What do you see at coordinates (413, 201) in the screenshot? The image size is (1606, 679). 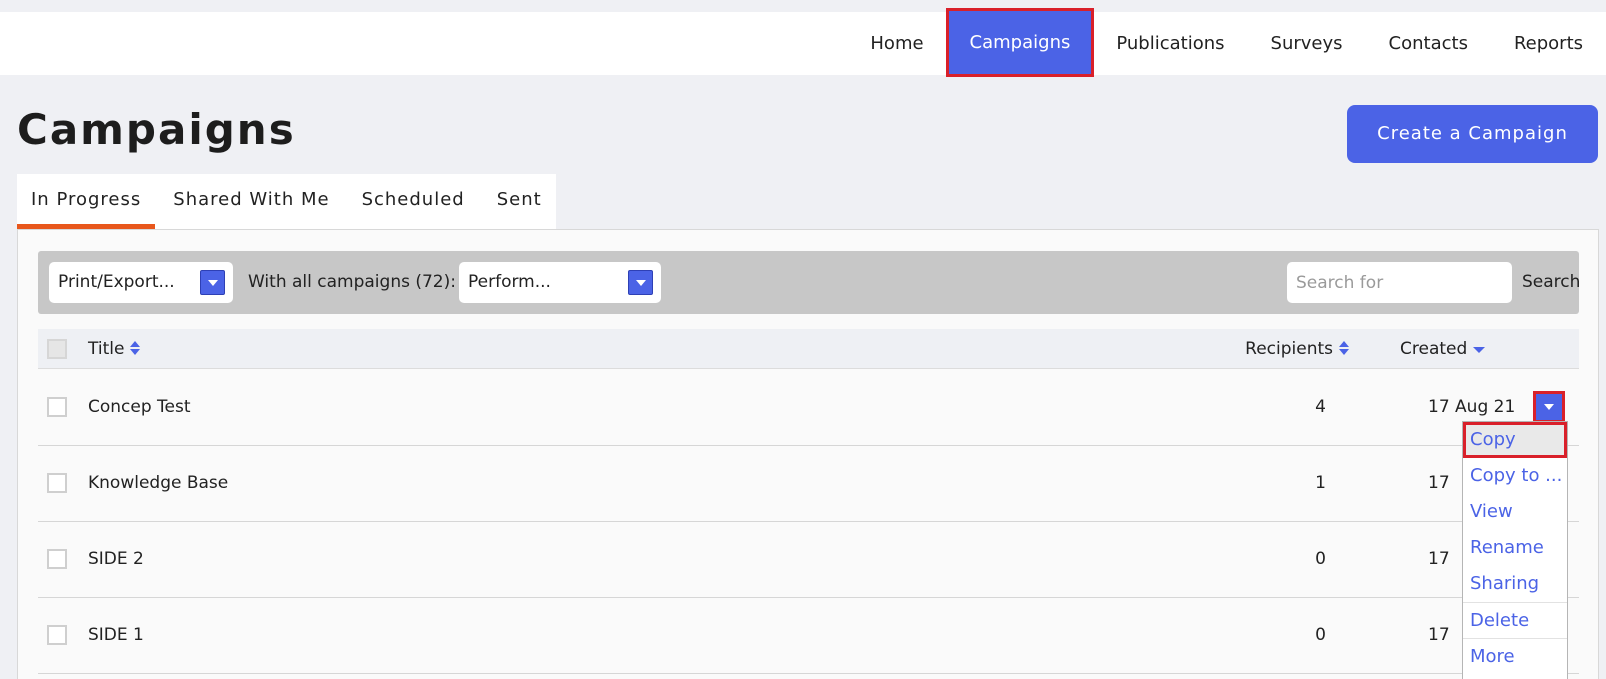 I see `tab-scheduled: Scheduled` at bounding box center [413, 201].